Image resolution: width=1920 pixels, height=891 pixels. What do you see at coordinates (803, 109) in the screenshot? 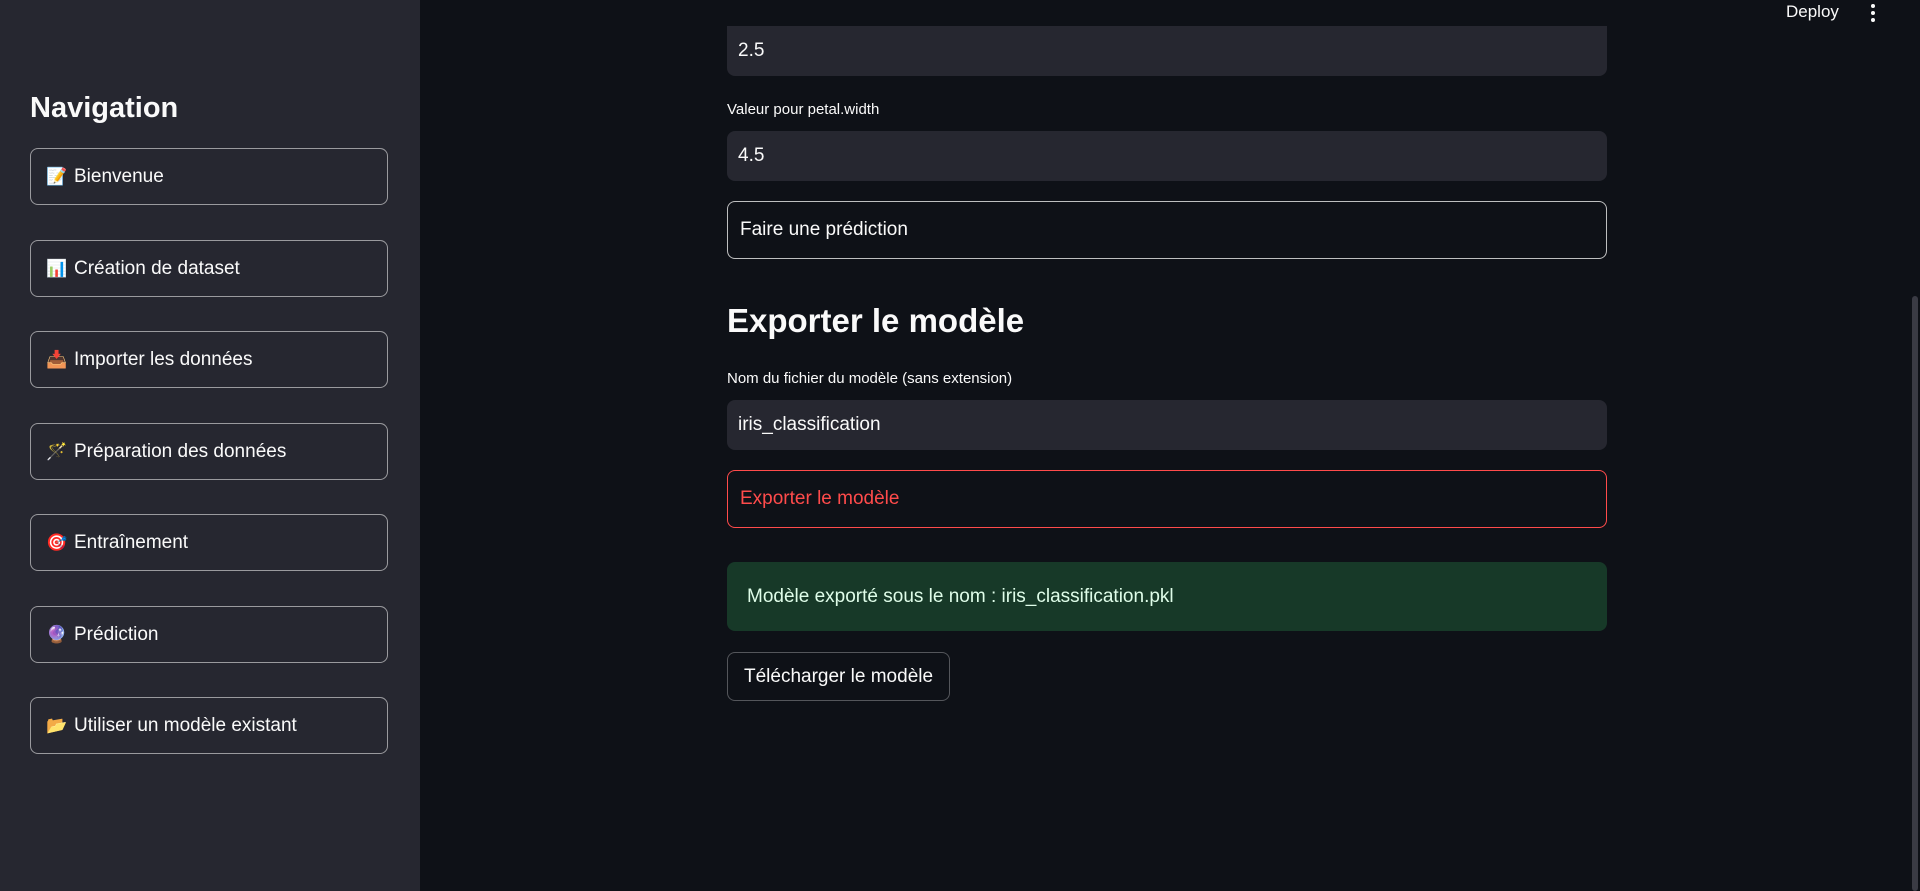
I see `petal-width-label: Valeur pour petal.width` at bounding box center [803, 109].